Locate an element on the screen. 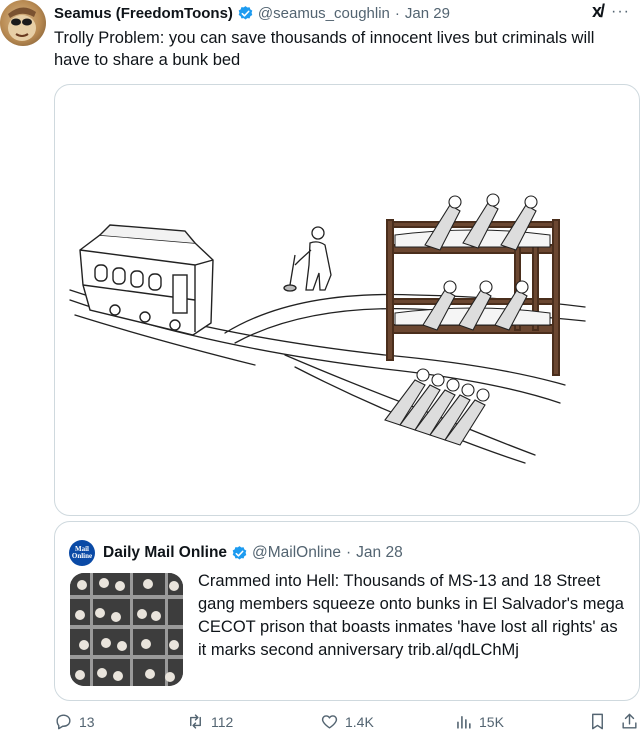  avatar is located at coordinates (23, 23).